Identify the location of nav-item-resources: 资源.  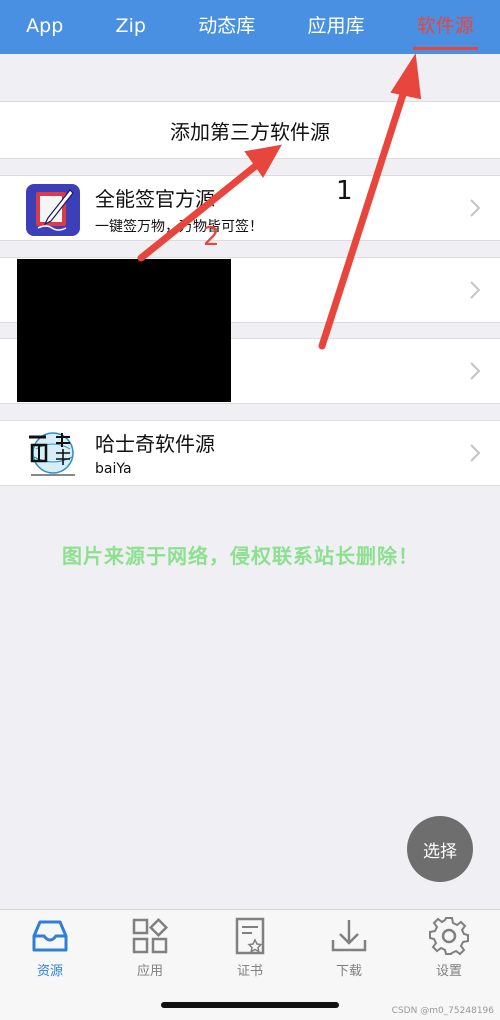
(50, 947).